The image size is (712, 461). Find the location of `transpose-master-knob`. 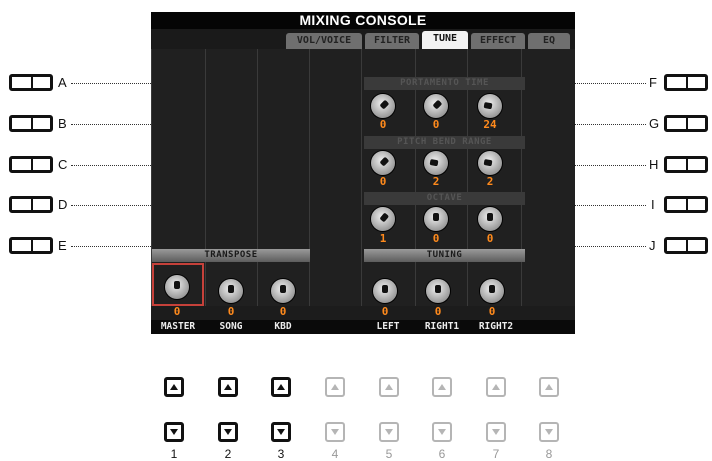

transpose-master-knob is located at coordinates (177, 287).